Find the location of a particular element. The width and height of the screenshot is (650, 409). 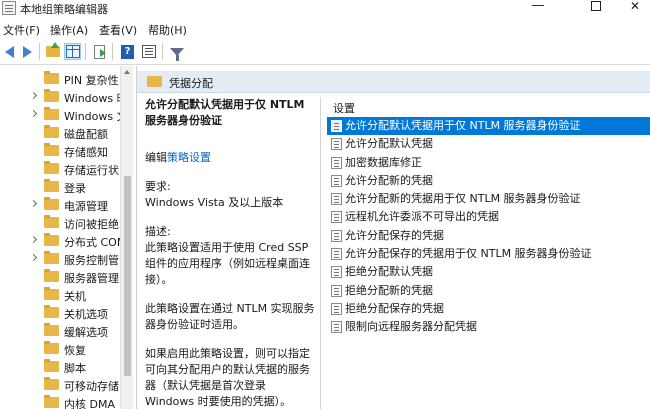

list-item-label: 允许分配默认凭据 is located at coordinates (389, 144).